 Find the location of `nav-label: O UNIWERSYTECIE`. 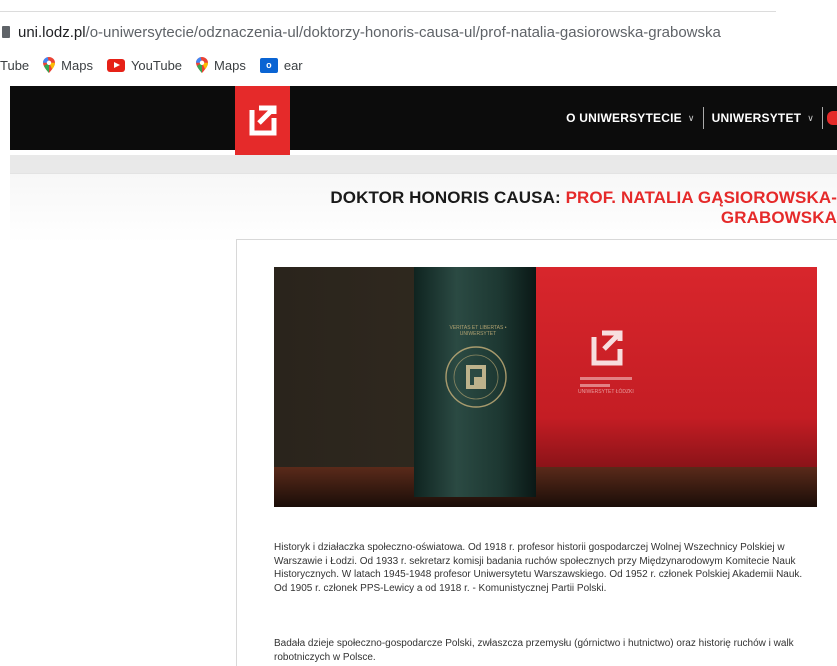

nav-label: O UNIWERSYTECIE is located at coordinates (624, 118).